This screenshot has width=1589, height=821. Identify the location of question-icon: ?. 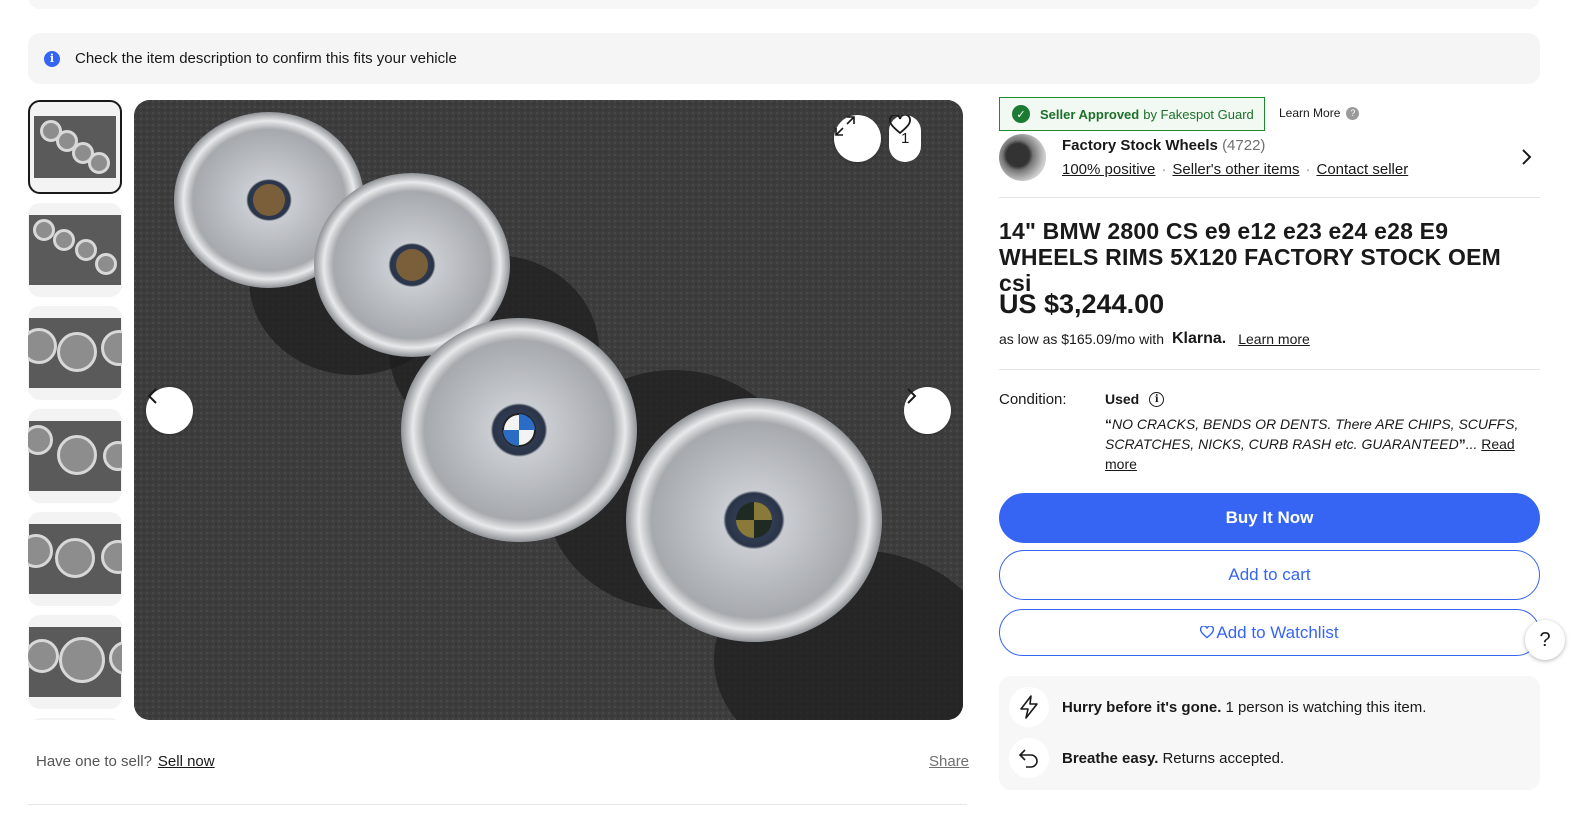
(1353, 113).